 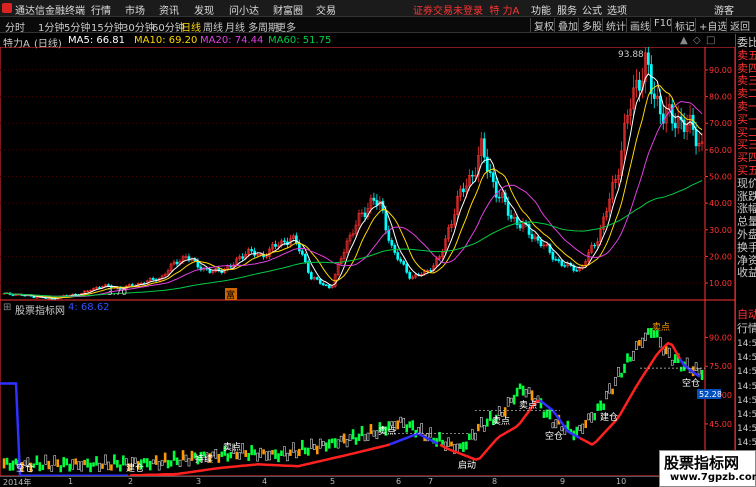 What do you see at coordinates (566, 25) in the screenshot?
I see `overlay-button: 叠加` at bounding box center [566, 25].